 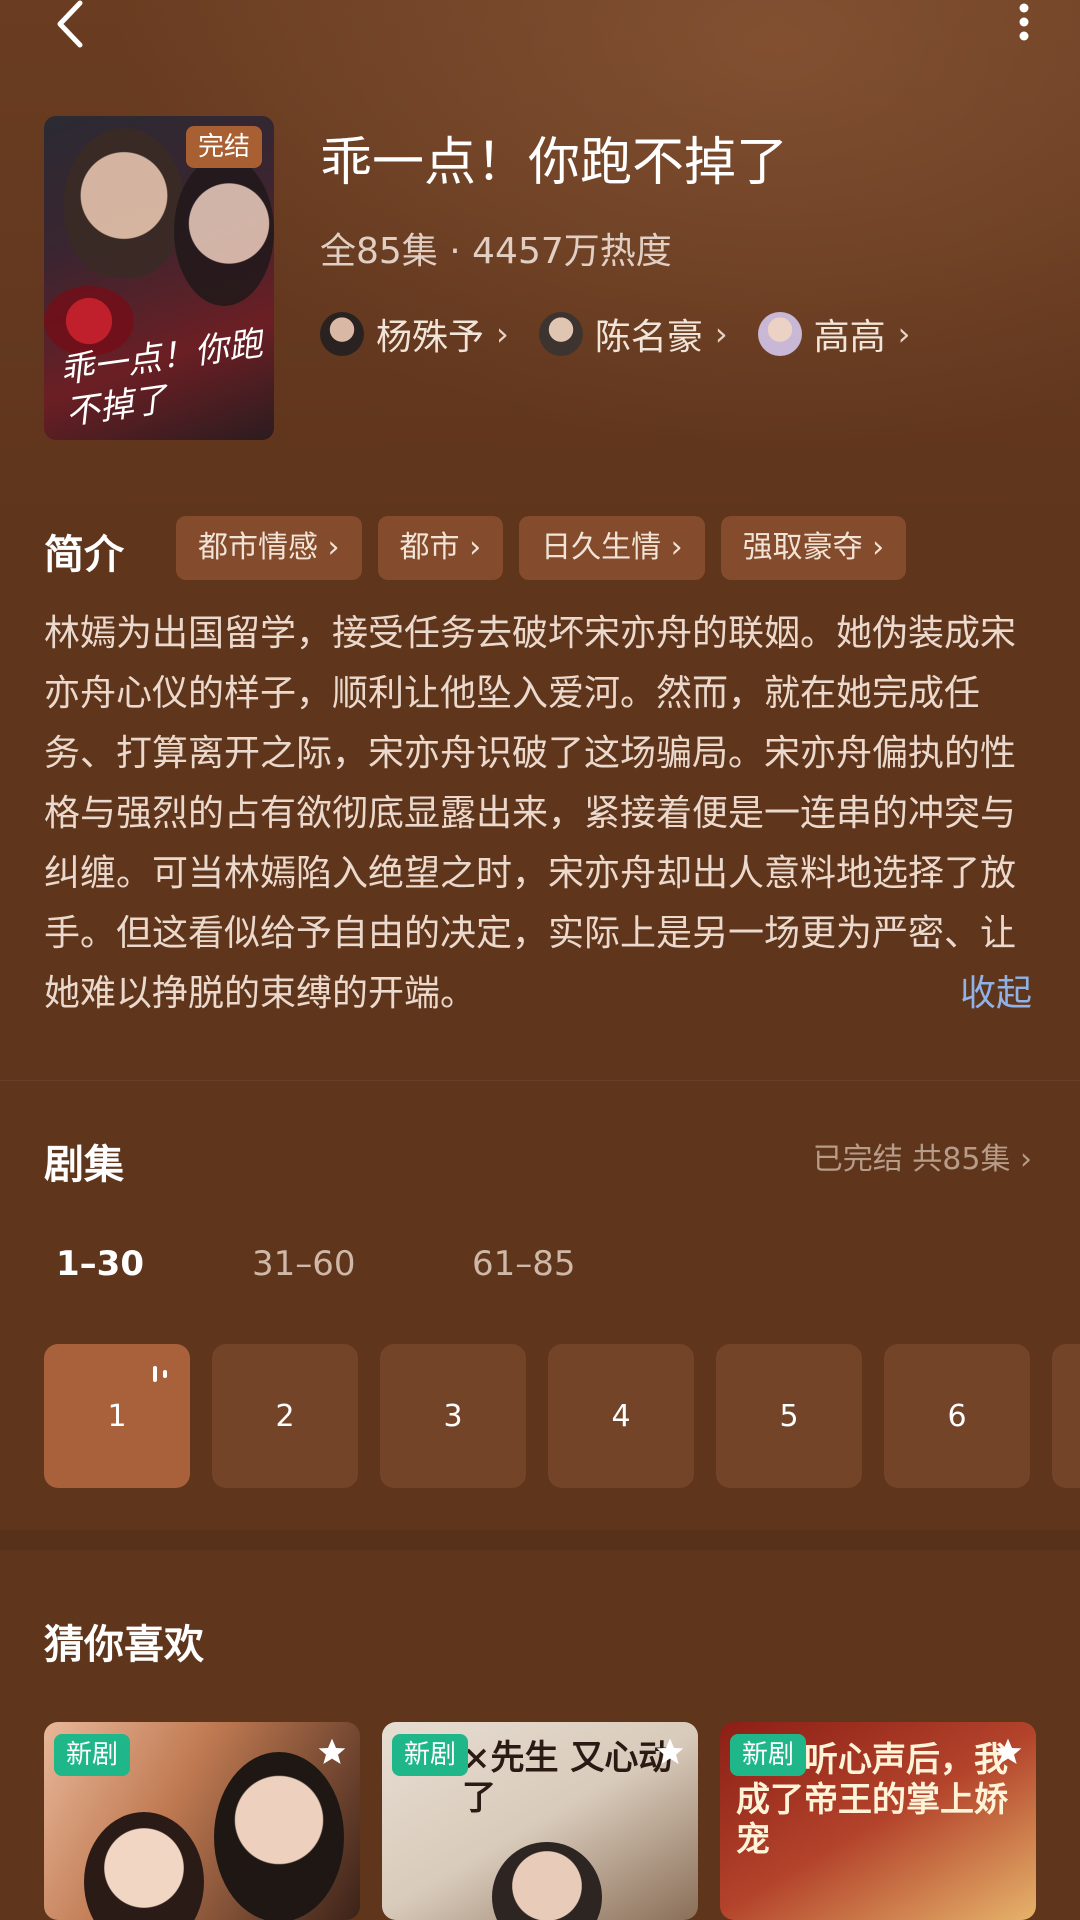 I want to click on episode-button: 2, so click(x=285, y=1416).